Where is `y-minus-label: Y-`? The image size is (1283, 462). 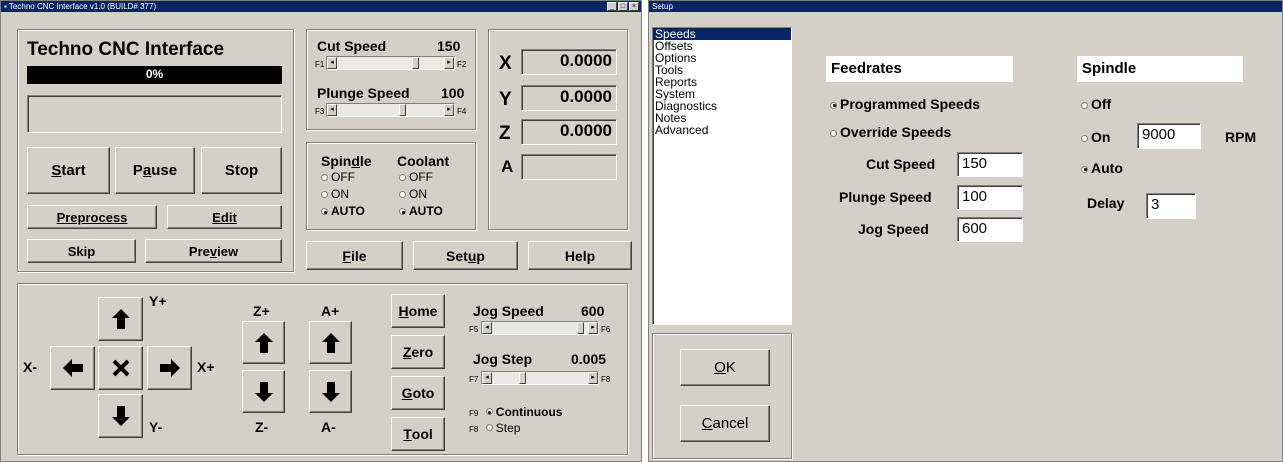 y-minus-label: Y- is located at coordinates (156, 427).